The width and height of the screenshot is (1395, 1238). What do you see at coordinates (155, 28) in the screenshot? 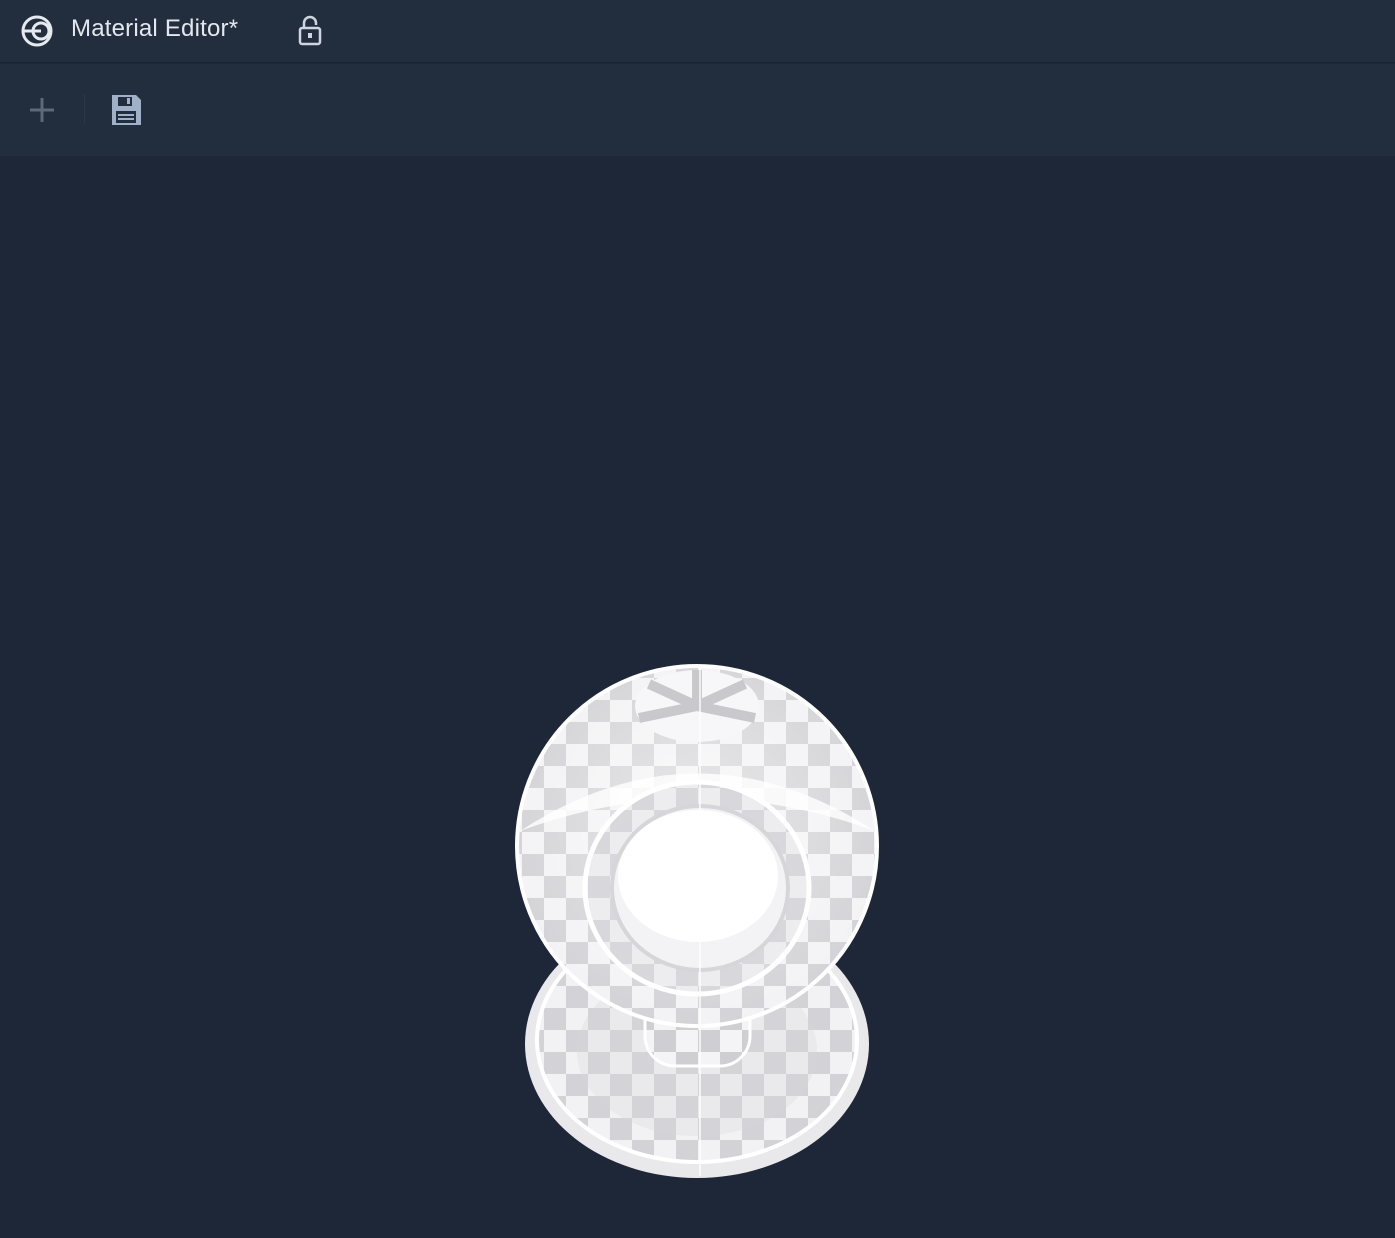
I see `window-title: Material Editor*` at bounding box center [155, 28].